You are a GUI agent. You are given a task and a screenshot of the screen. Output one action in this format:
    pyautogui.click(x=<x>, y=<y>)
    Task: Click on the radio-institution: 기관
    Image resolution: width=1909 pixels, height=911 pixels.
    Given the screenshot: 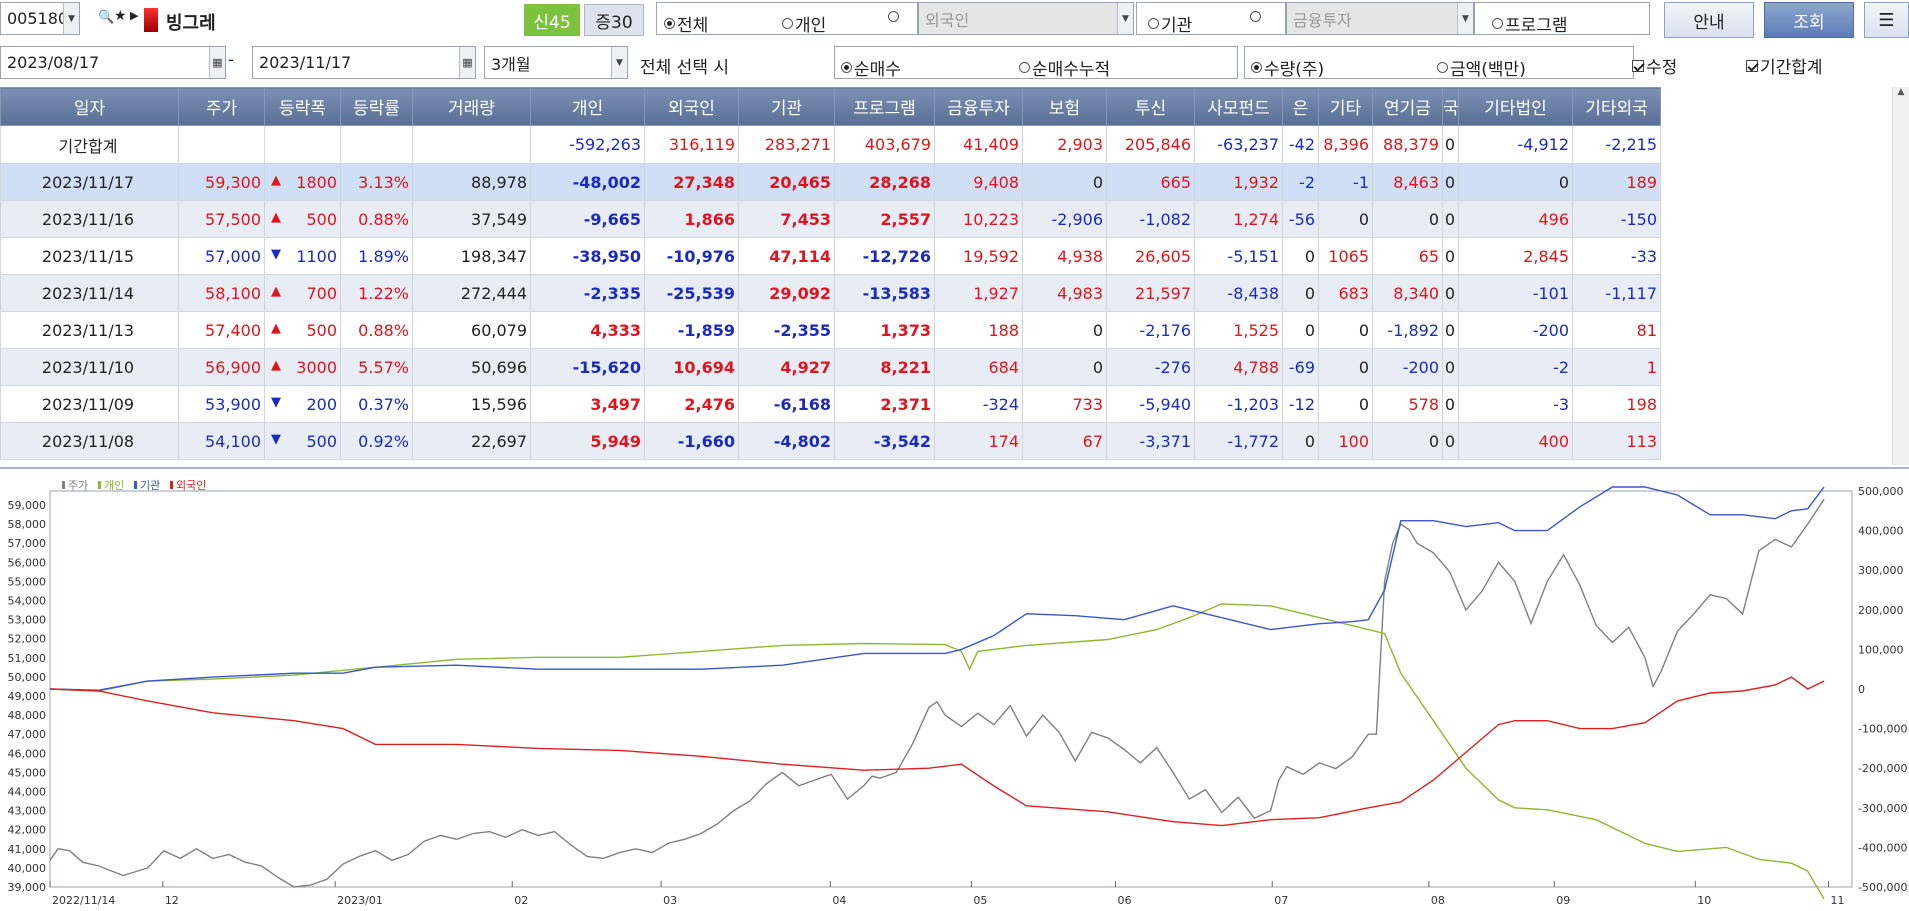 What is the action you would take?
    pyautogui.click(x=1170, y=23)
    